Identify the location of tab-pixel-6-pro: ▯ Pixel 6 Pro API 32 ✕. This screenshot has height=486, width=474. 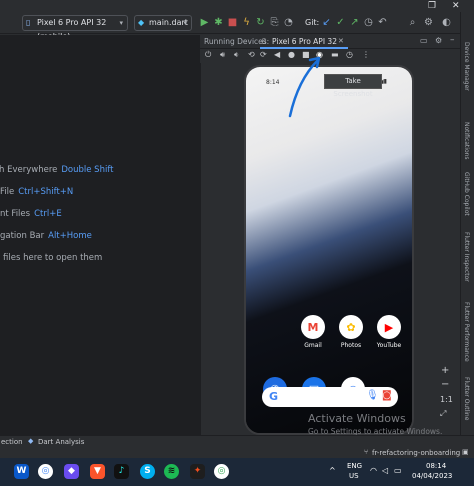
(304, 42).